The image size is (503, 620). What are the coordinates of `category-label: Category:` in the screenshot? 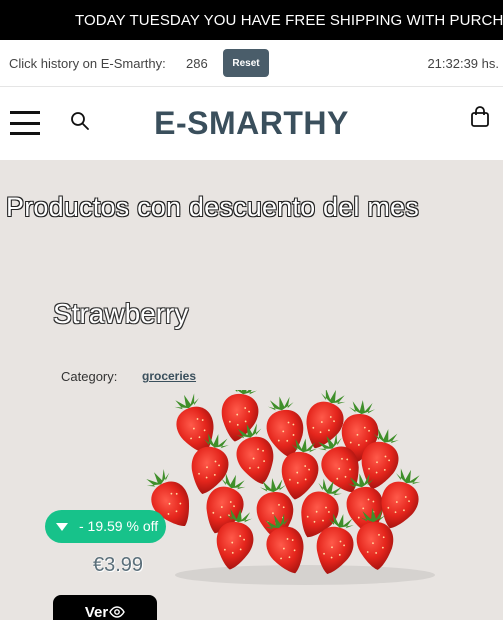 It's located at (89, 376).